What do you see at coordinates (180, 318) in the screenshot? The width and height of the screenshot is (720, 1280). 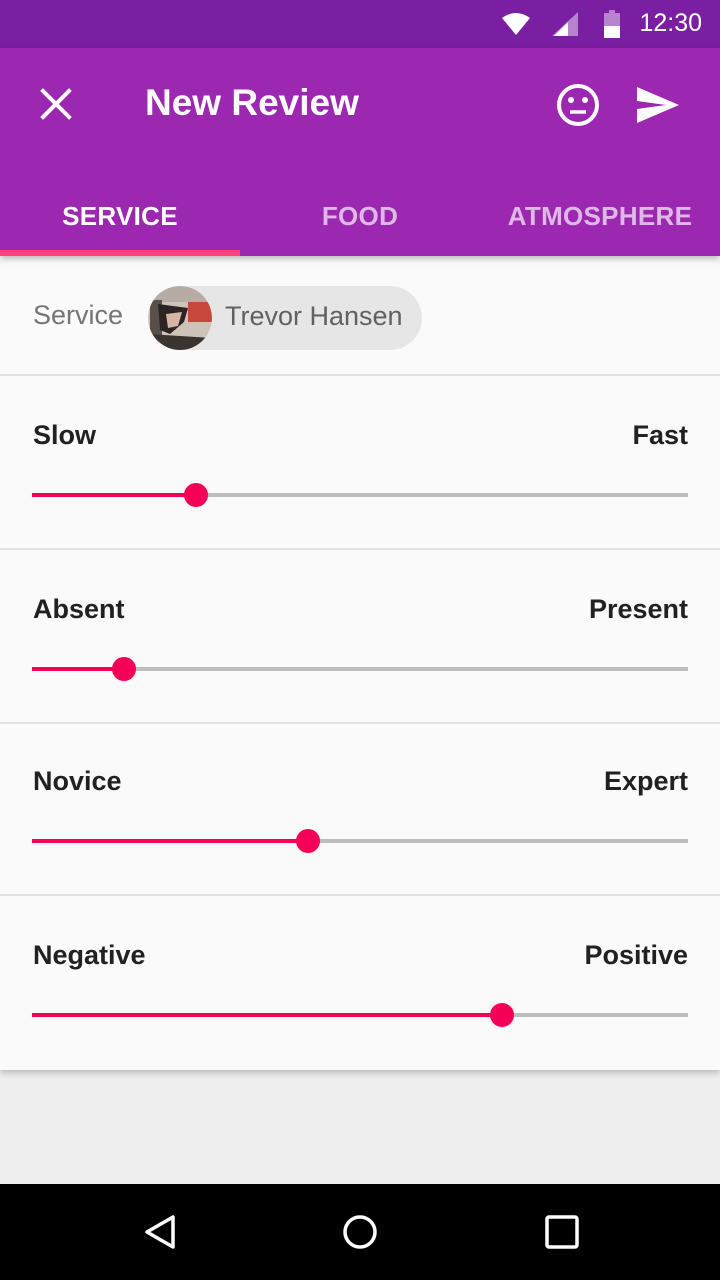 I see `avatar` at bounding box center [180, 318].